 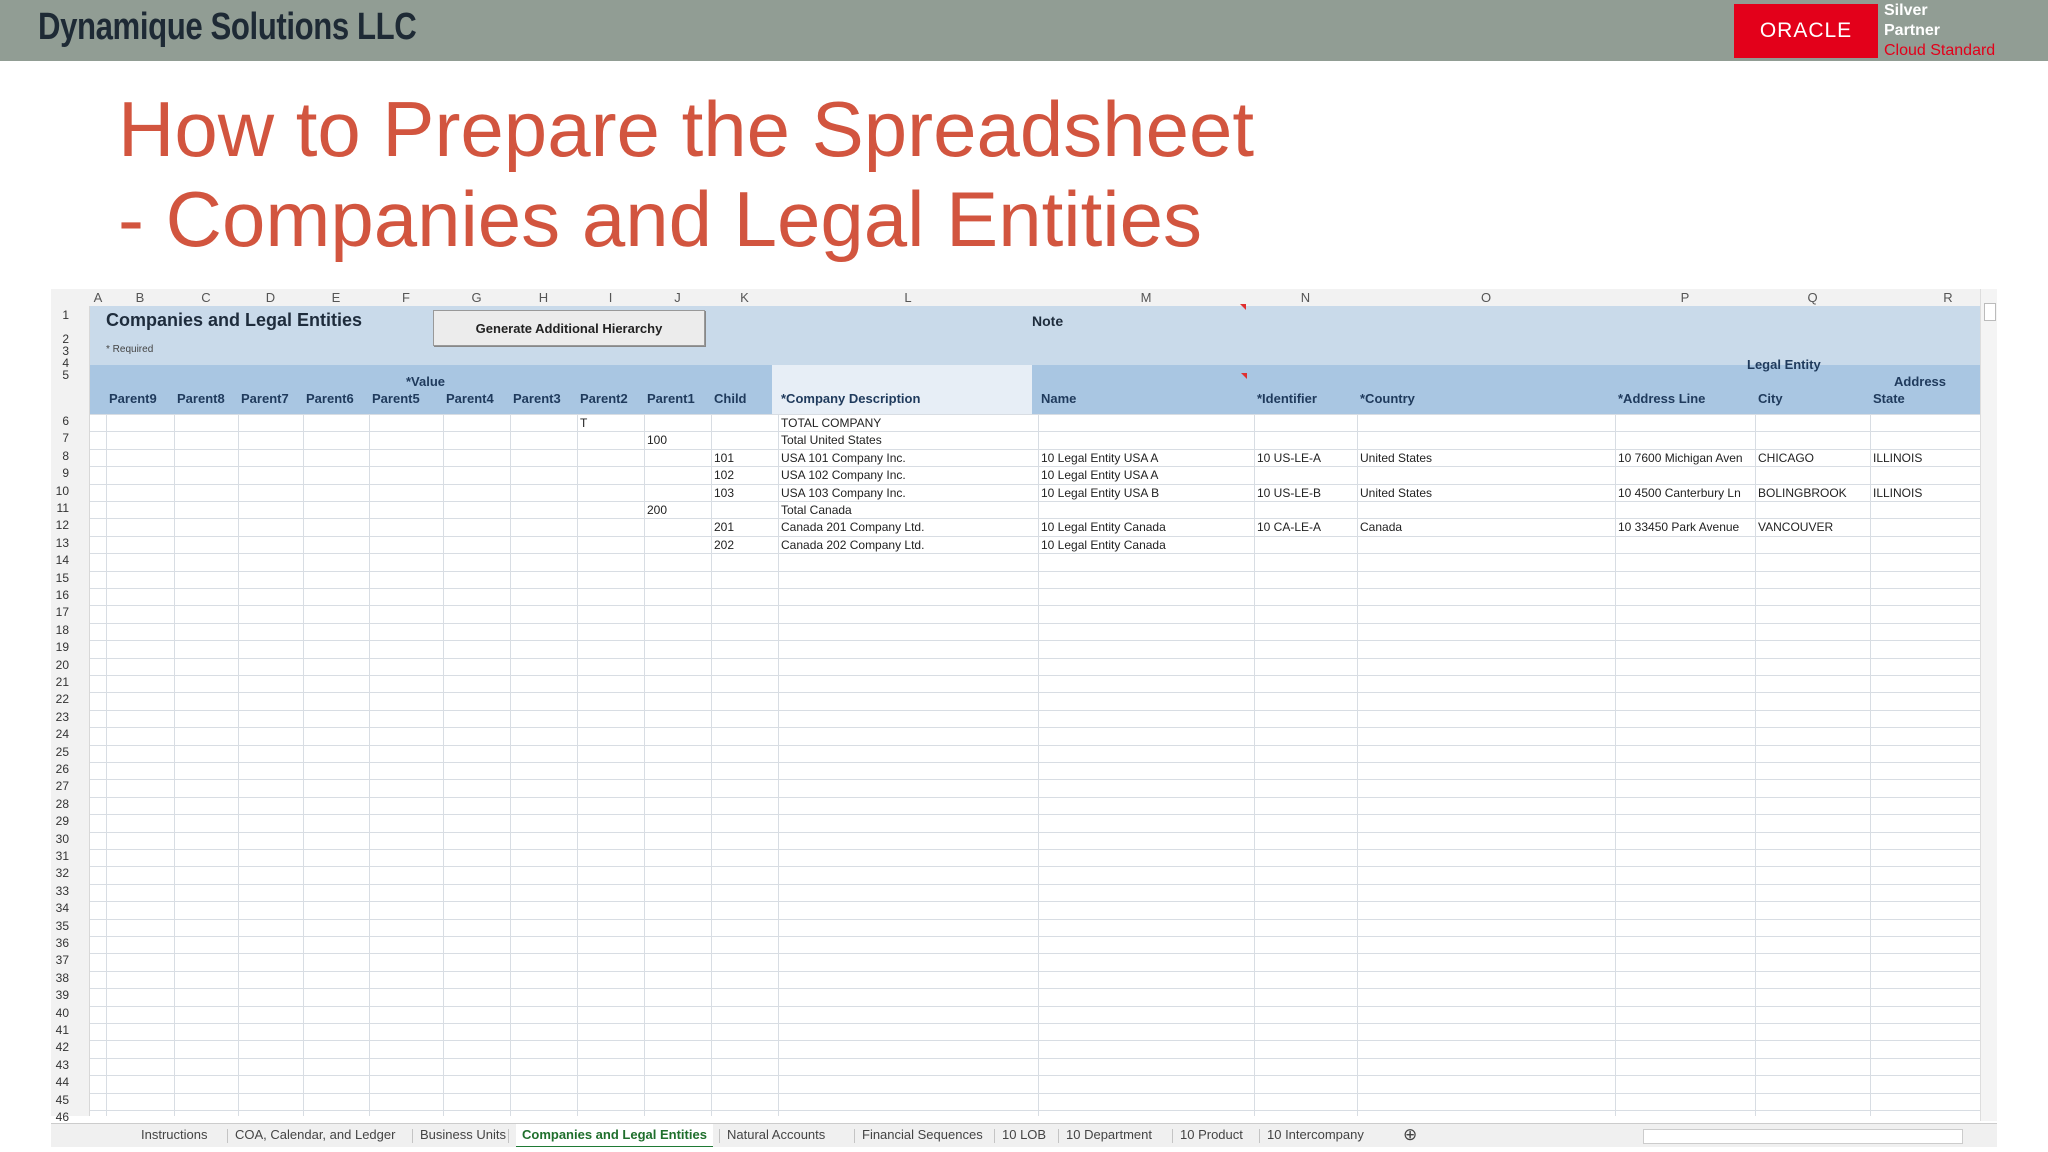 I want to click on cell-desc: USA 101 Company Inc., so click(x=843, y=458).